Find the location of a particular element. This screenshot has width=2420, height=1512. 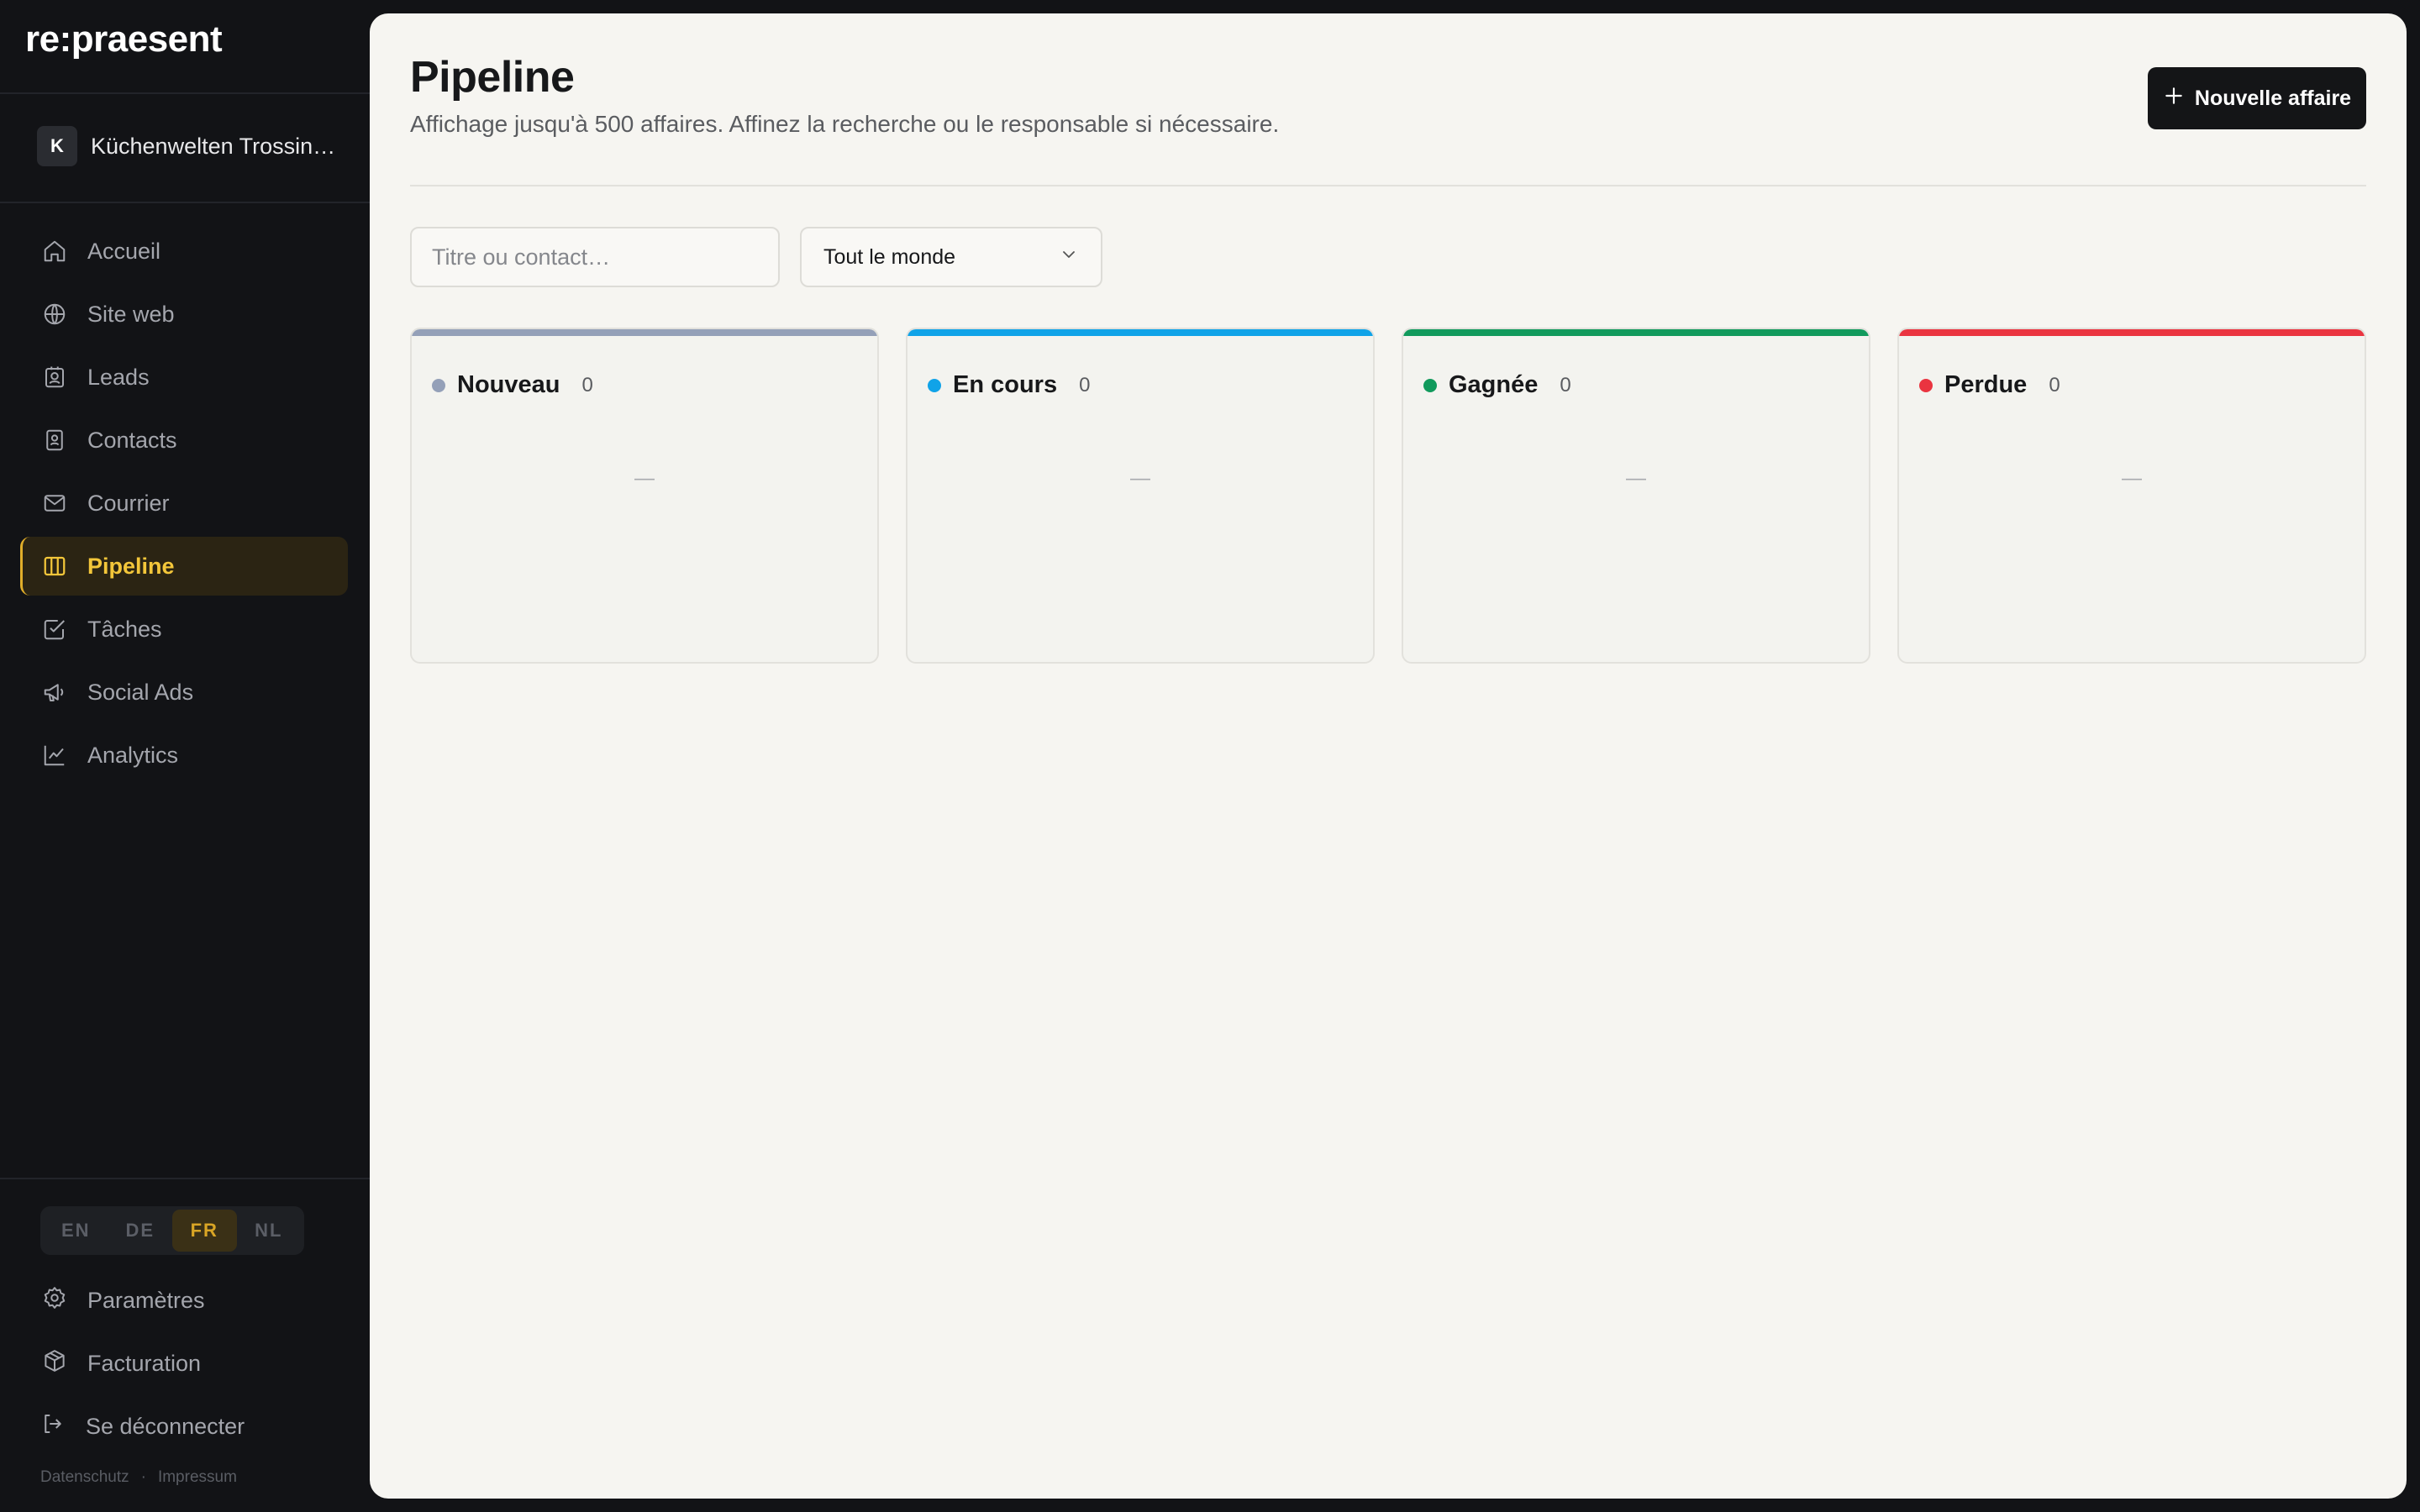

home-icon is located at coordinates (54, 251).